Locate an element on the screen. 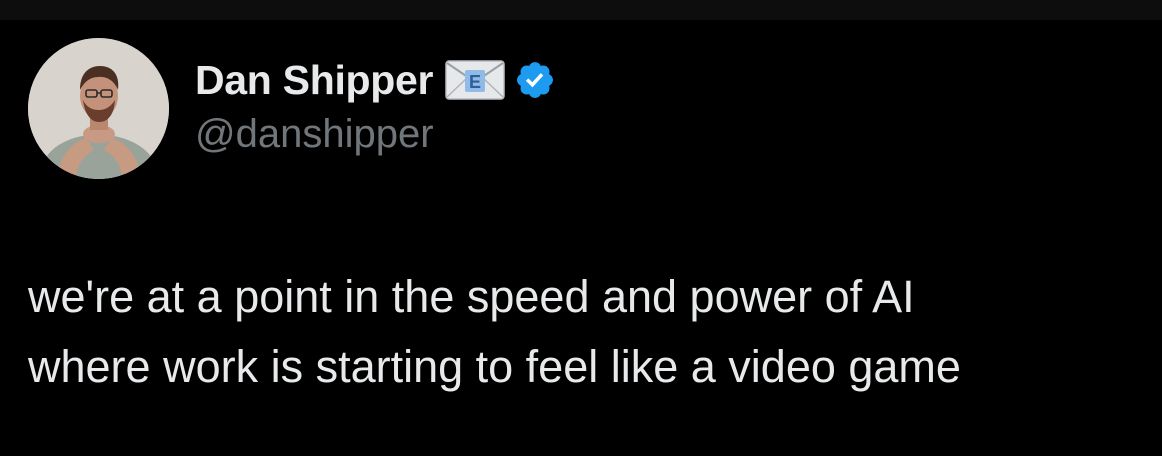  user-handle: @danshipper is located at coordinates (314, 134).